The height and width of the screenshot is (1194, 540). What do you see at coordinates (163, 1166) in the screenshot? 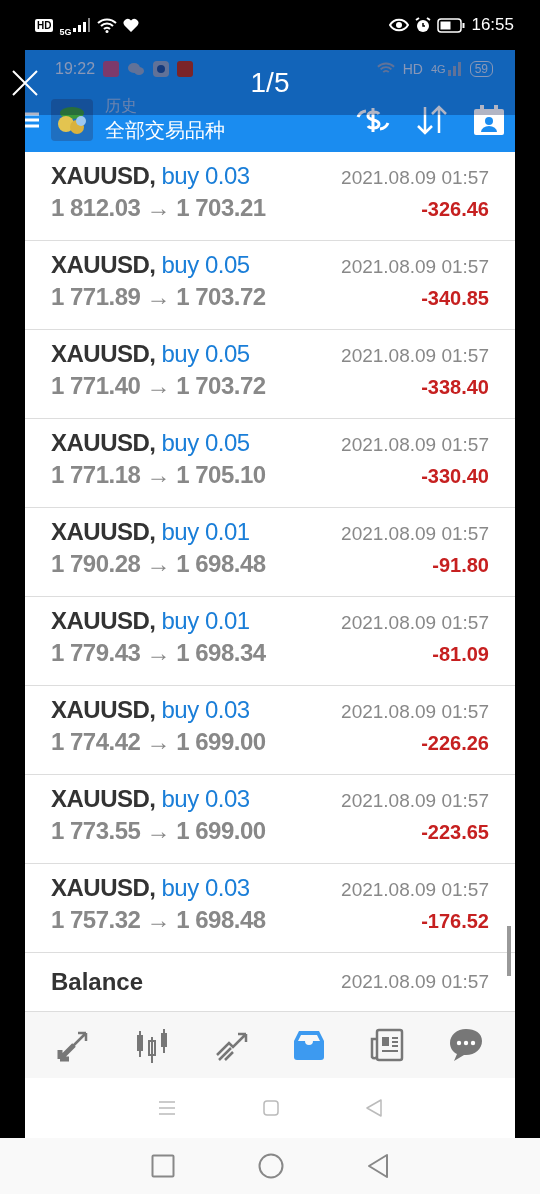
I see `recent-apps-icon` at bounding box center [163, 1166].